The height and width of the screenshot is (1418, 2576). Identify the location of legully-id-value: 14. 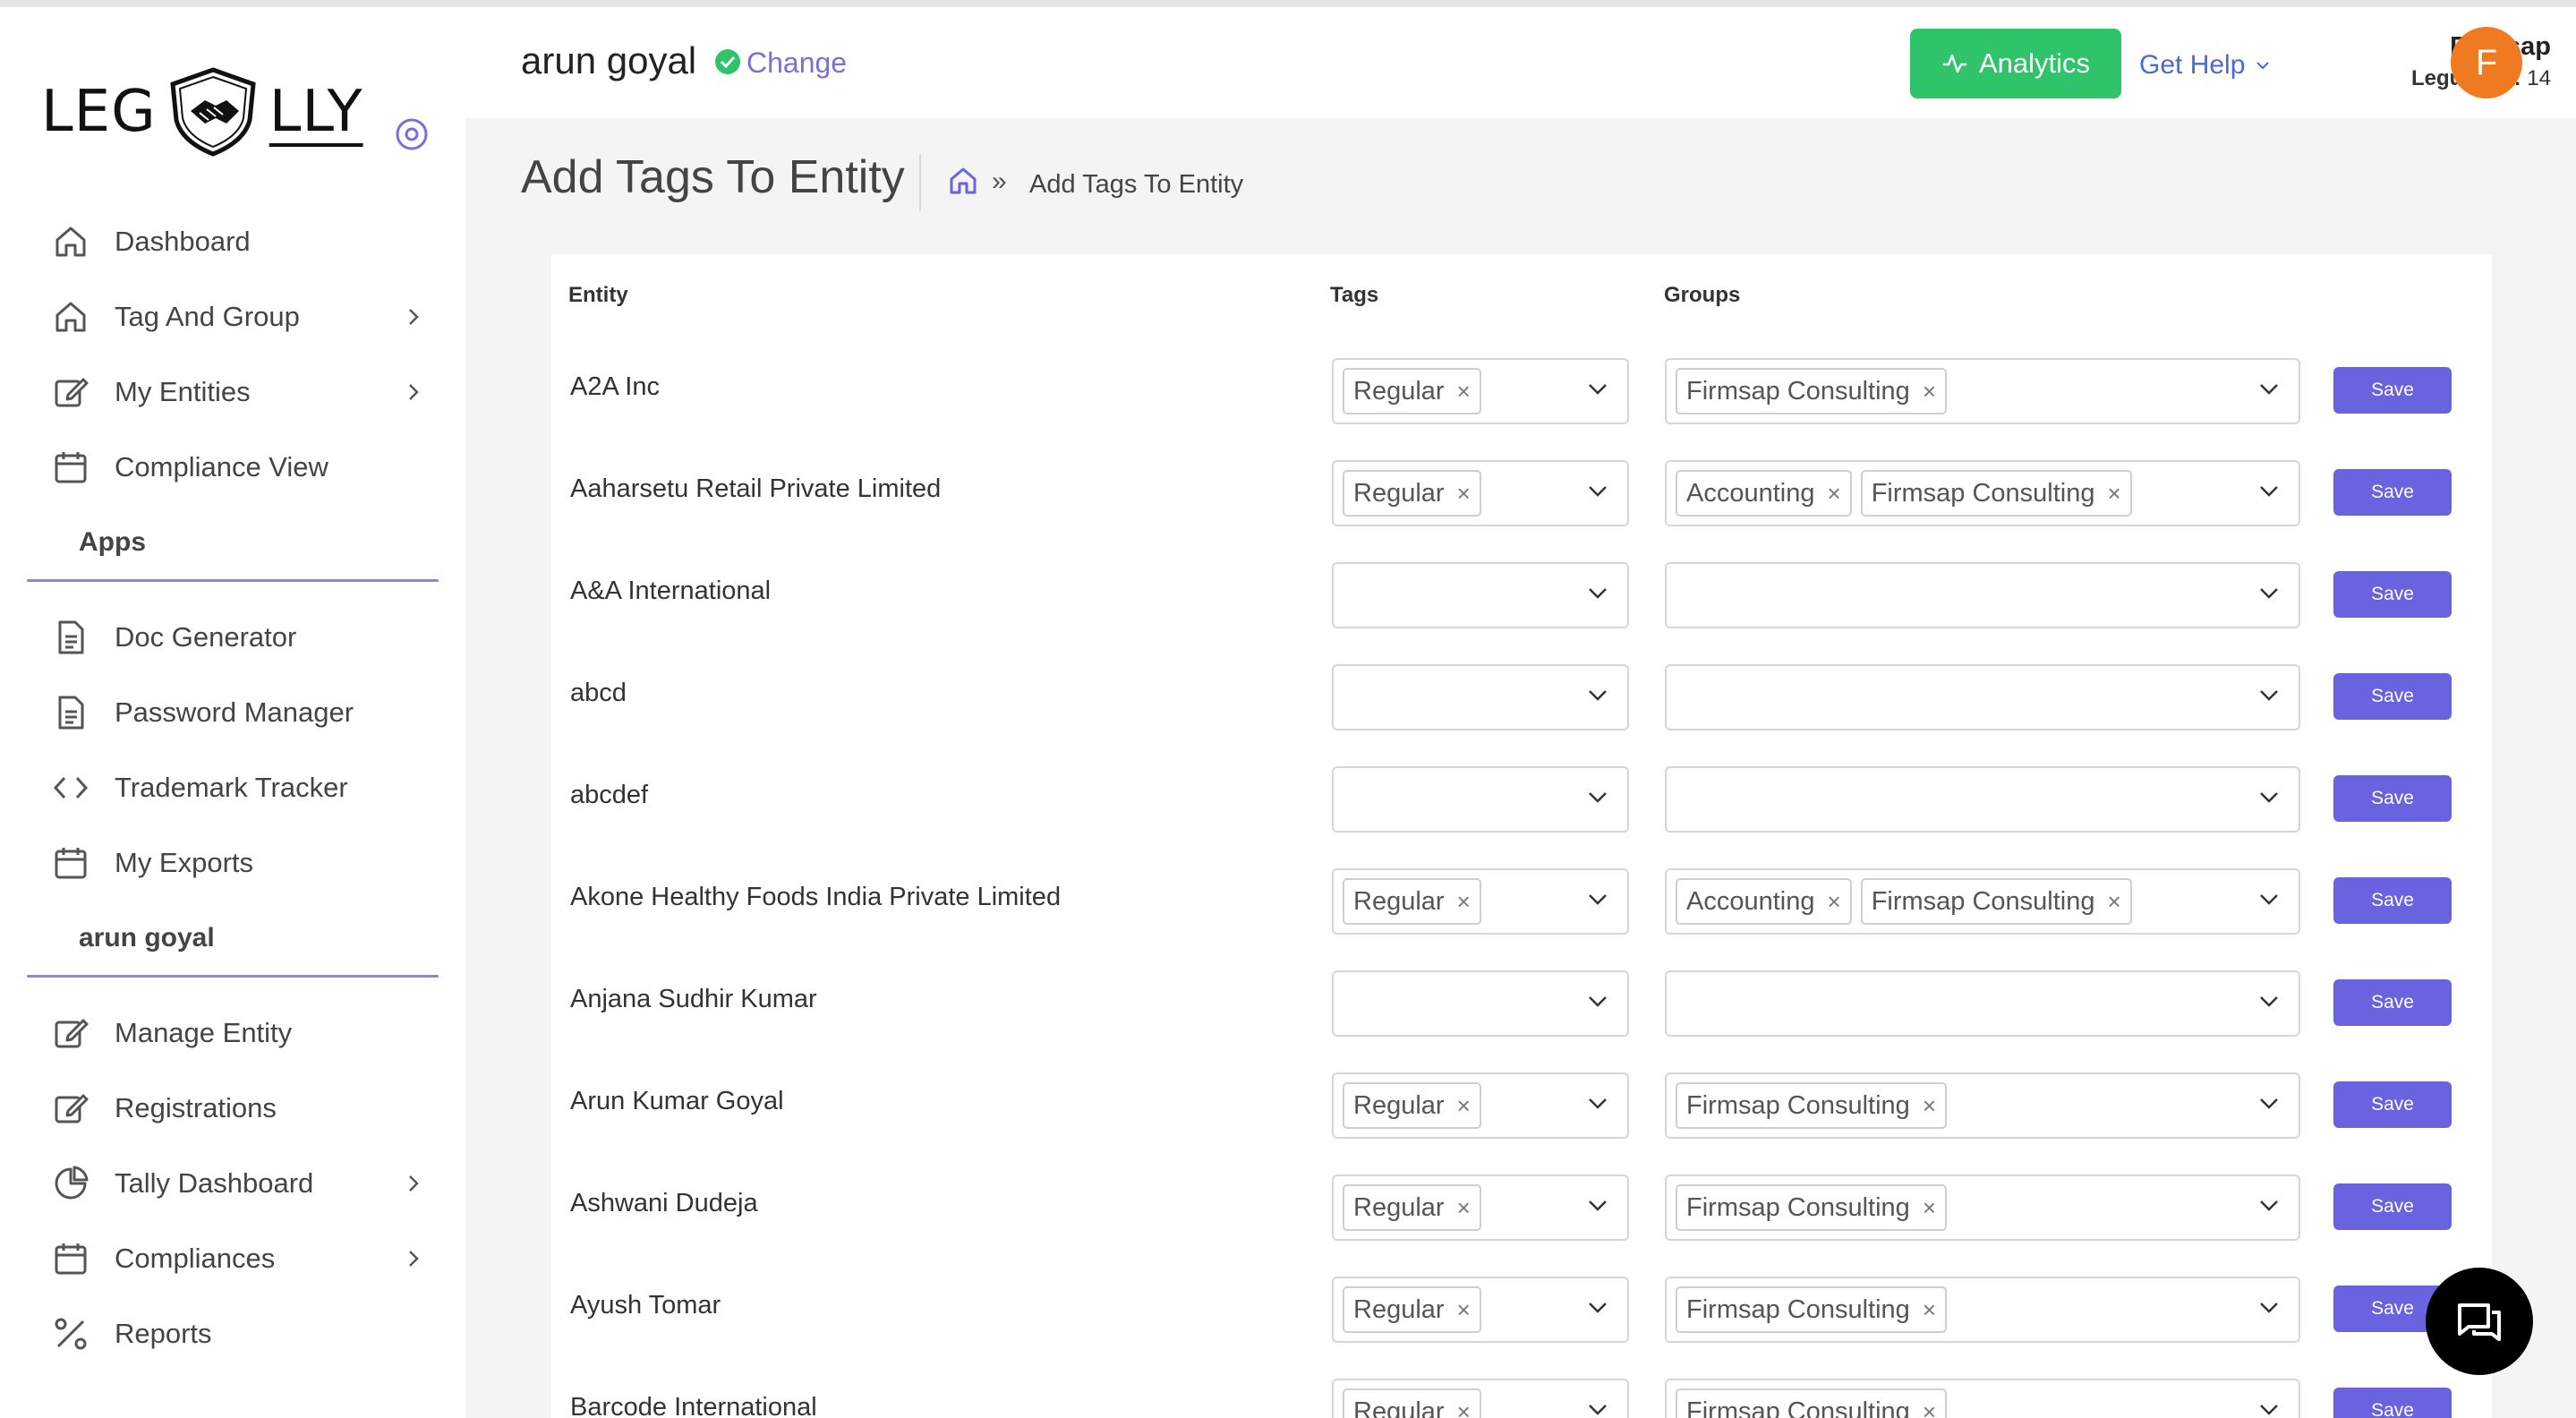
(2539, 78).